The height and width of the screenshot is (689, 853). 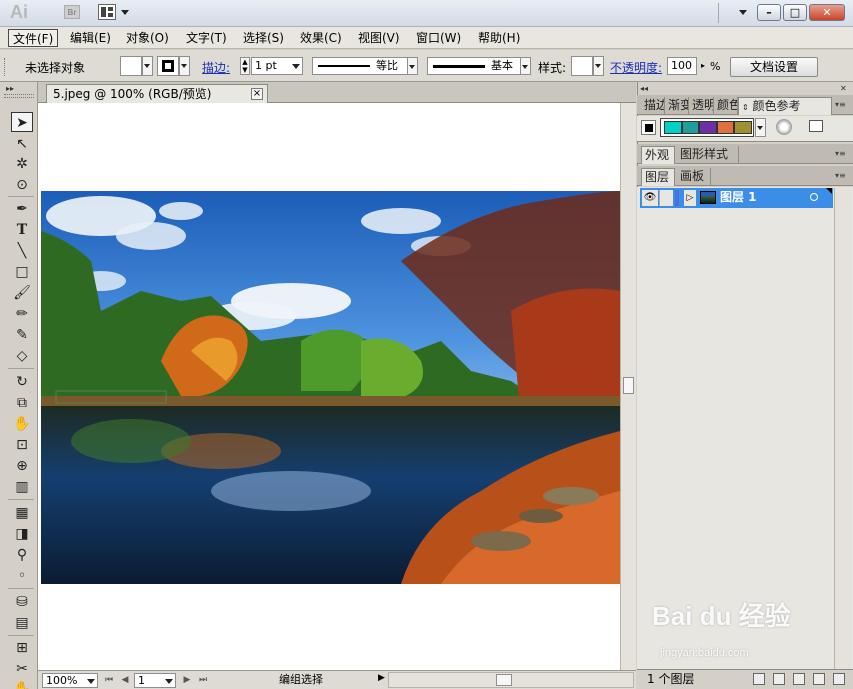 What do you see at coordinates (72, 12) in the screenshot?
I see `bridge-button: Br` at bounding box center [72, 12].